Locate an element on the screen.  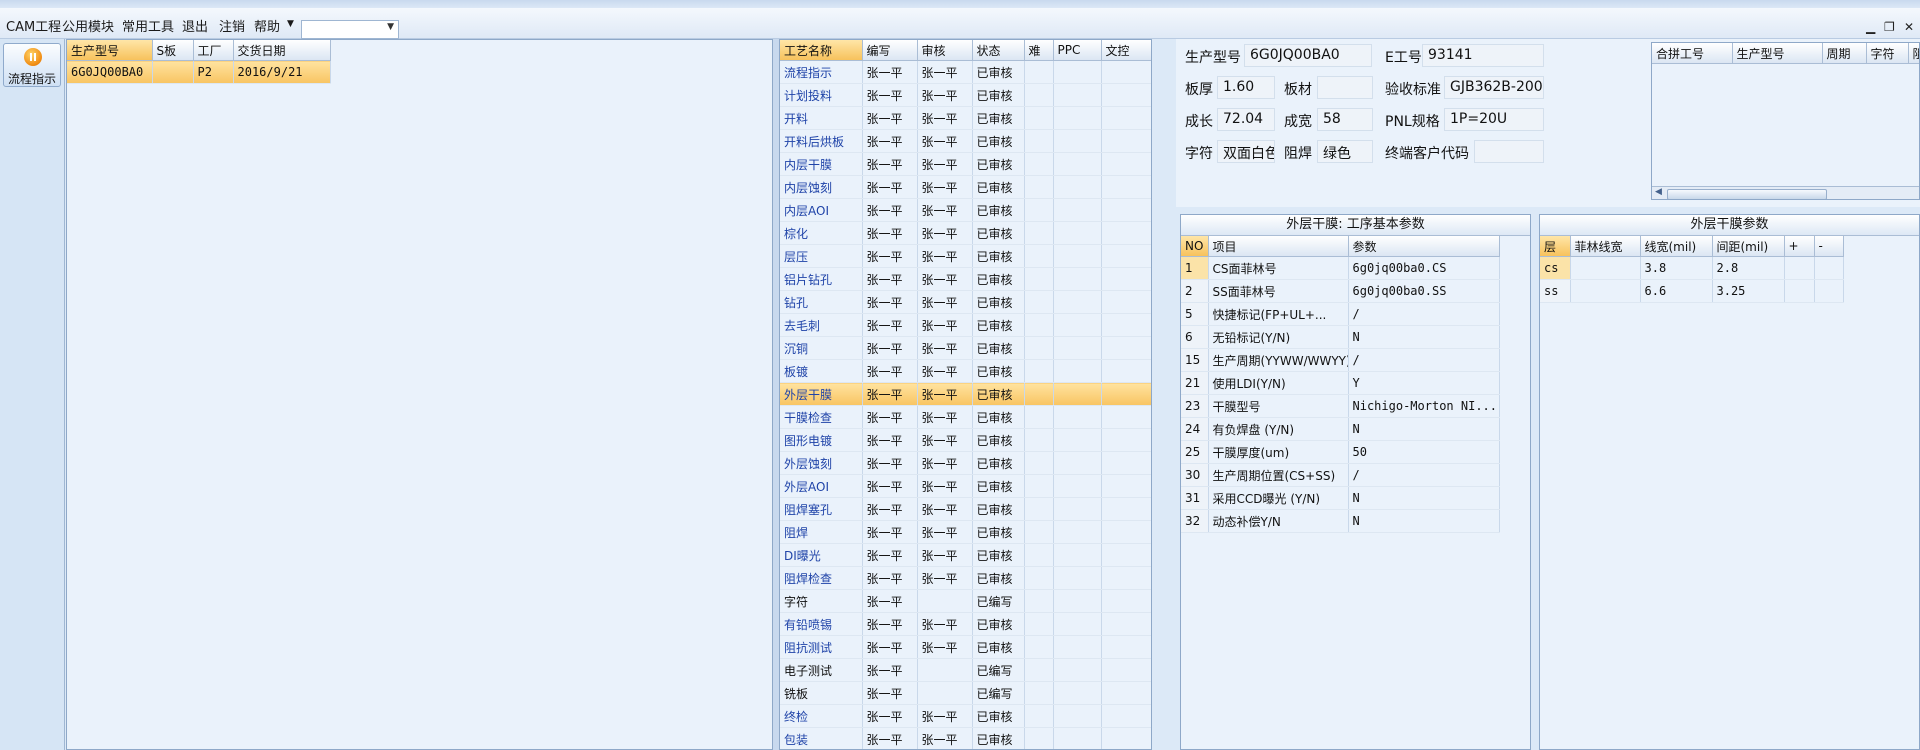
menu-help: 帮助 is located at coordinates (267, 25).